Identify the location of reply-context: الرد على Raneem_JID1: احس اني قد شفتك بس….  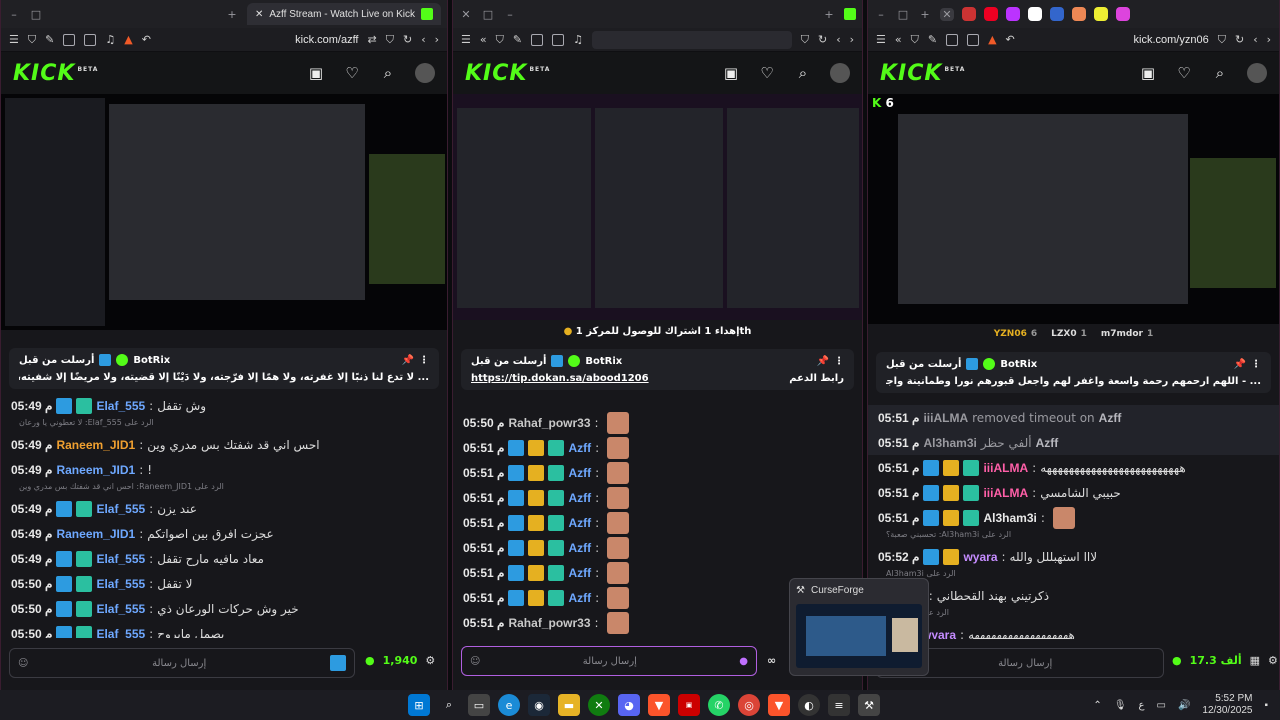
(224, 489).